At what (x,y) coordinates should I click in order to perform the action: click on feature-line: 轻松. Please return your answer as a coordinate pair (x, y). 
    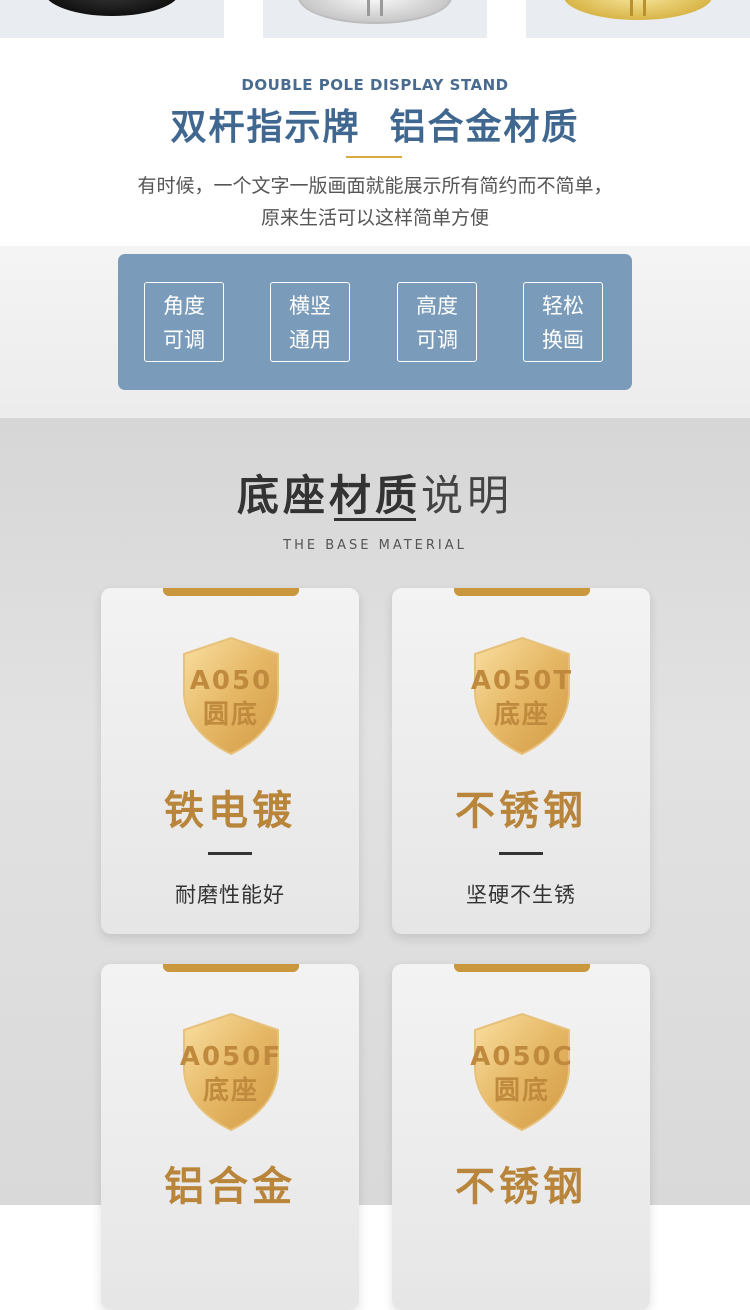
    Looking at the image, I should click on (563, 306).